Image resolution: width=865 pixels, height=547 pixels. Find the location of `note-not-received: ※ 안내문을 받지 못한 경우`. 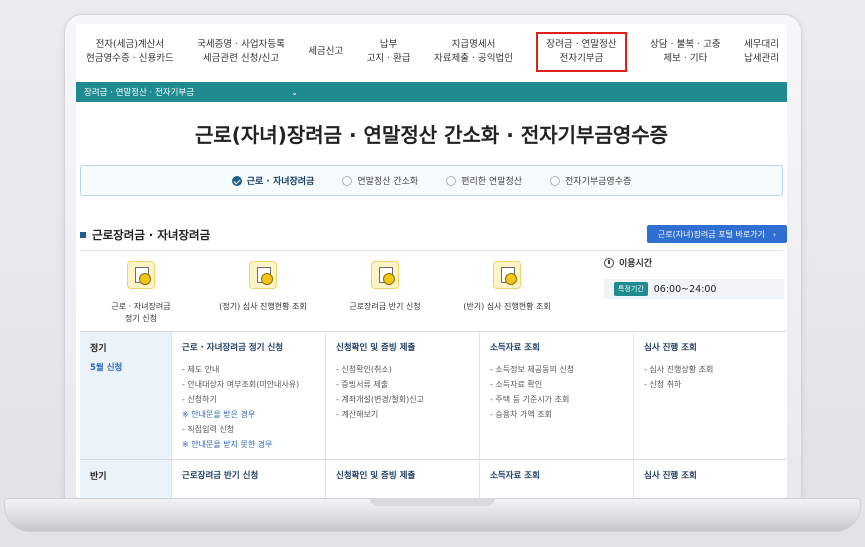

note-not-received: ※ 안내문을 받지 못한 경우 is located at coordinates (227, 444).